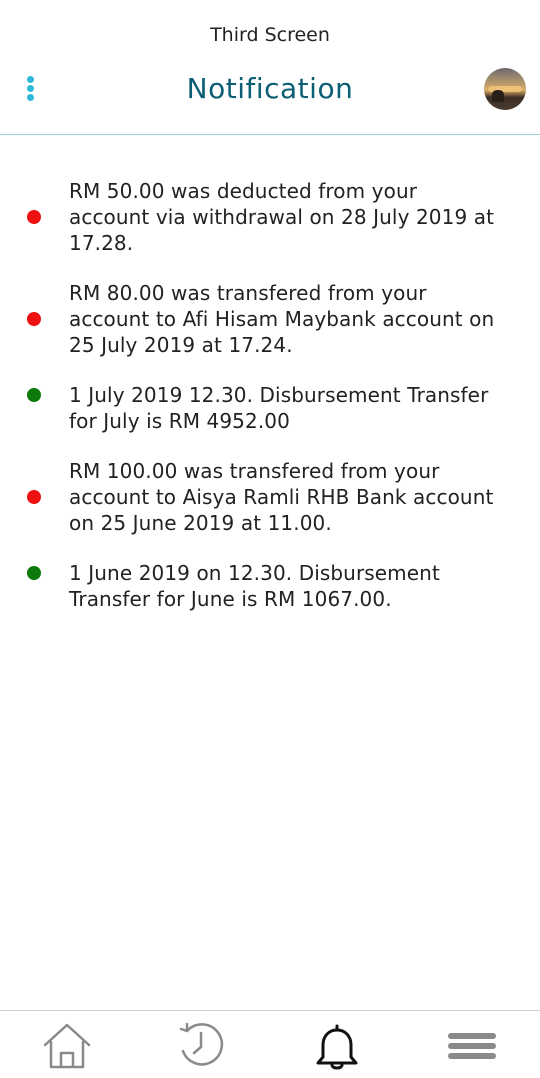 The width and height of the screenshot is (540, 1078). I want to click on page-title: Notification, so click(270, 88).